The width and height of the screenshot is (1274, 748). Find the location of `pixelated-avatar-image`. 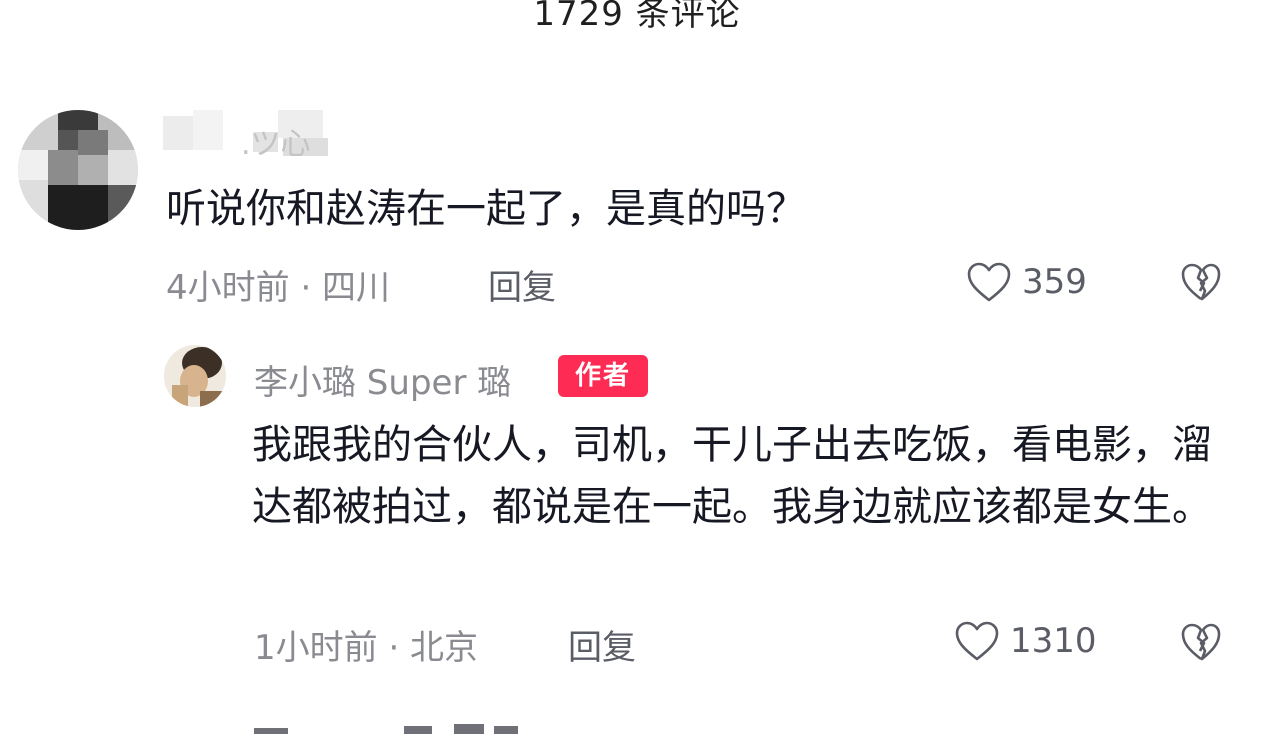

pixelated-avatar-image is located at coordinates (78, 170).